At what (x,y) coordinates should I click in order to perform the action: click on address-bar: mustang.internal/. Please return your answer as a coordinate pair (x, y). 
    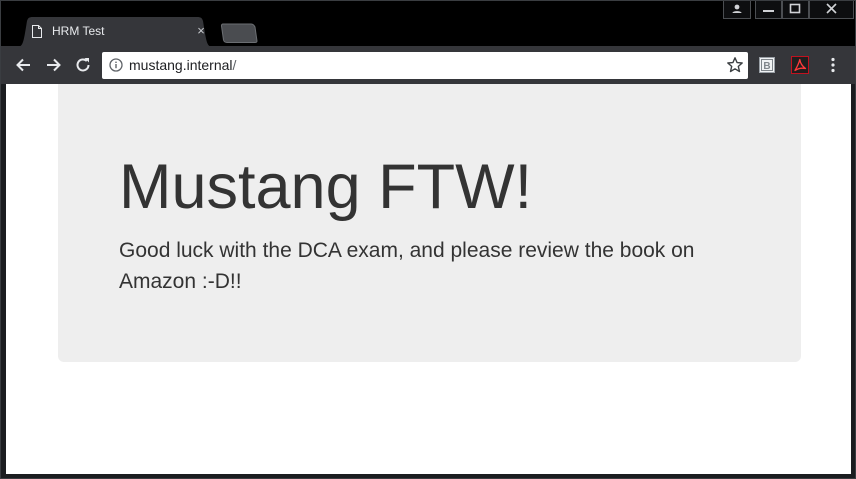
    Looking at the image, I should click on (425, 65).